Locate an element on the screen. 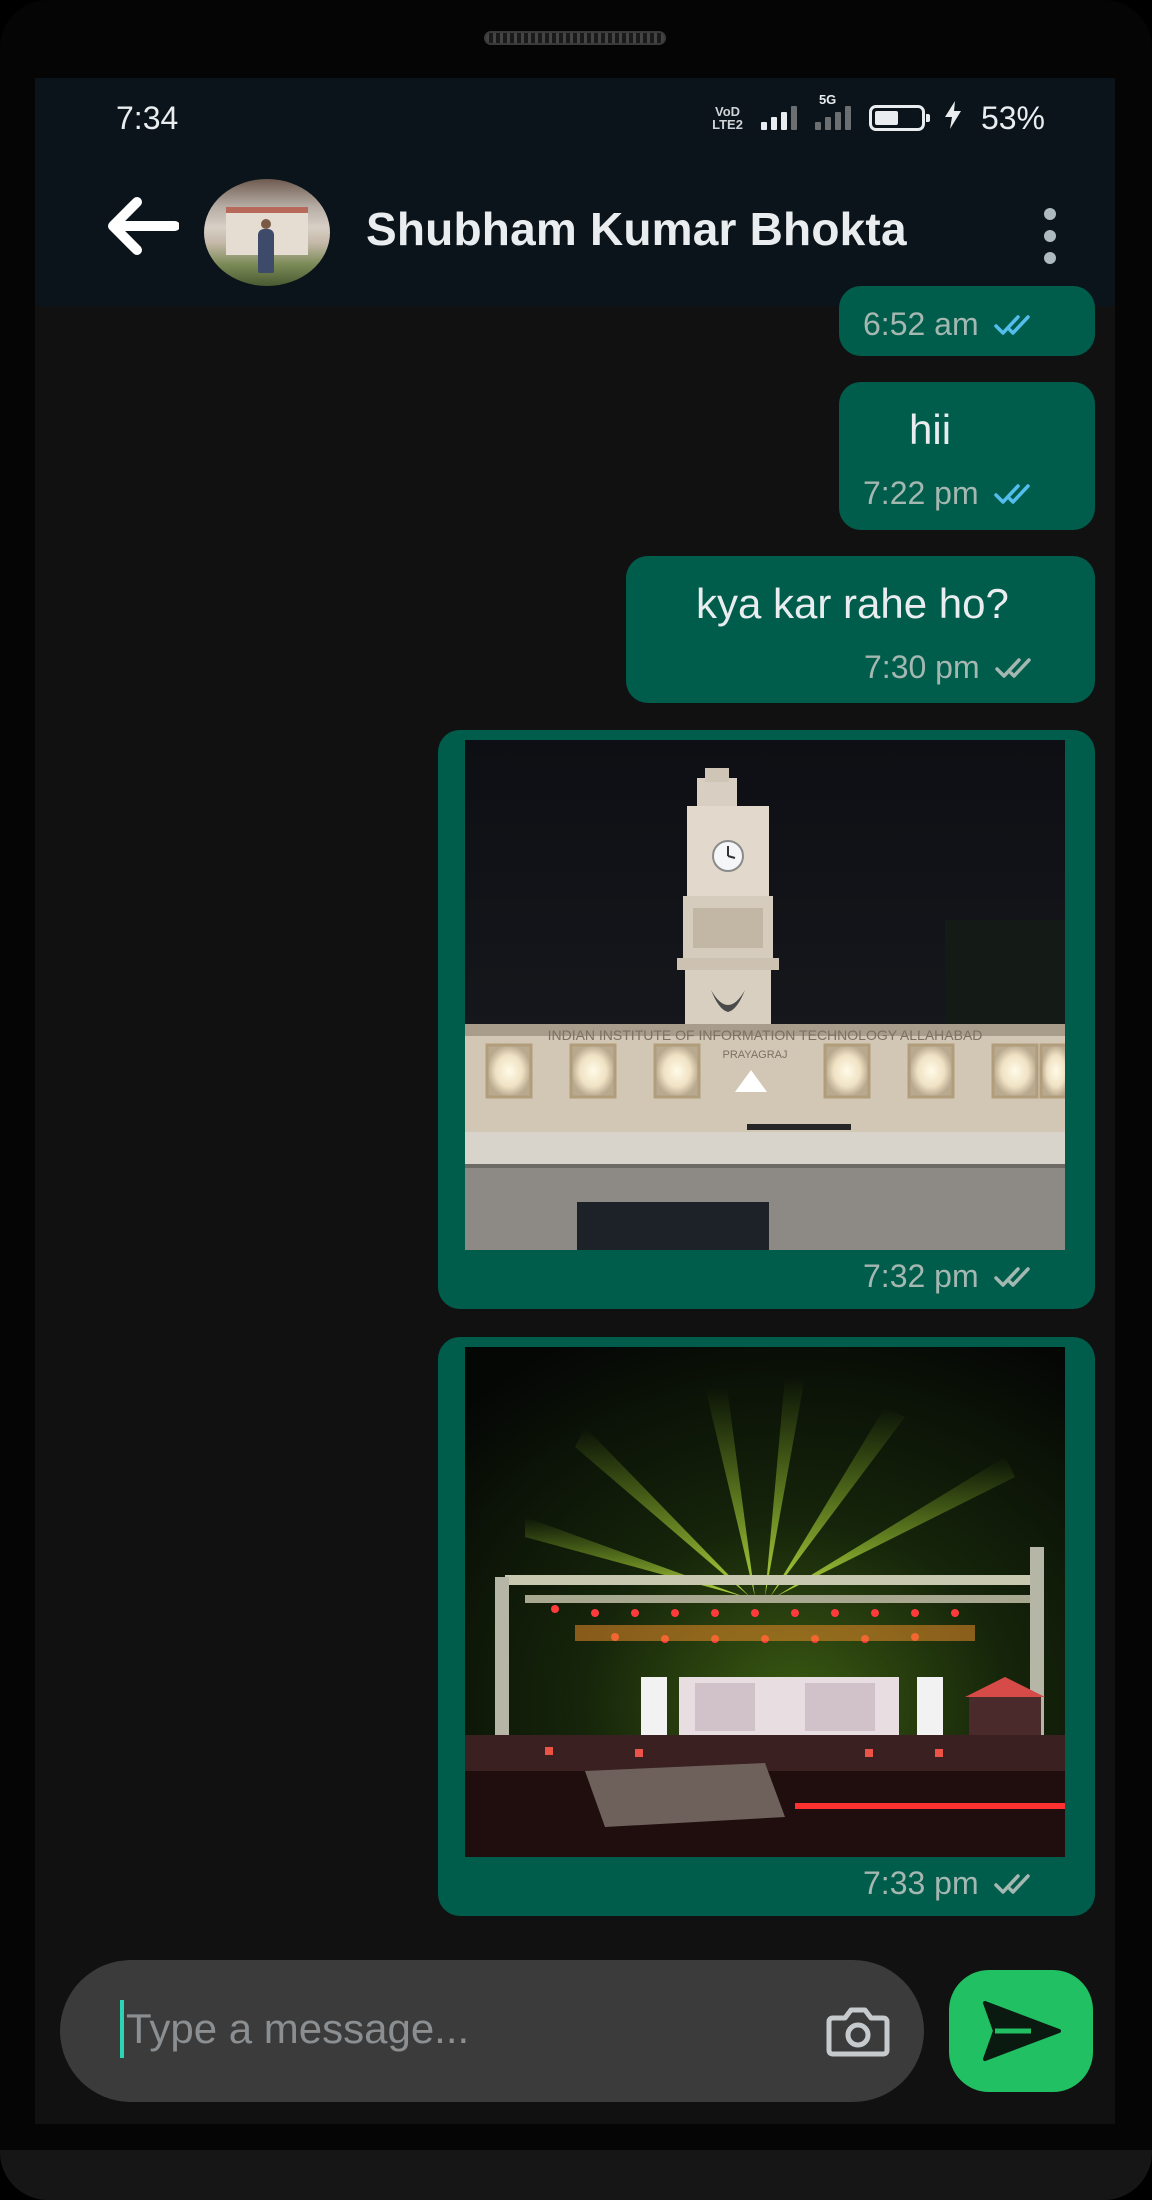  message-bubble: 6:52 am is located at coordinates (967, 321).